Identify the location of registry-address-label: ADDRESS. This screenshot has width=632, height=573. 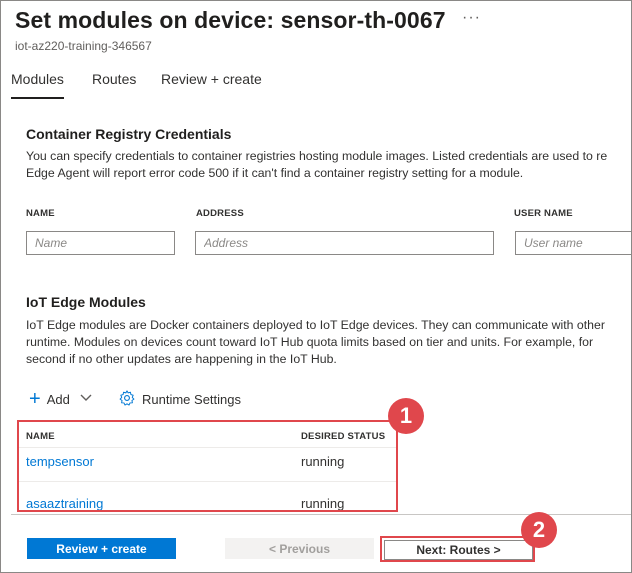
(220, 213).